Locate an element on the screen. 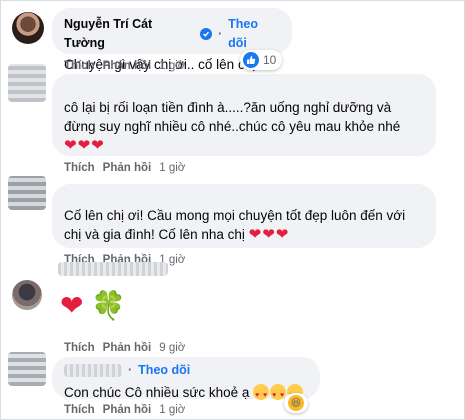 This screenshot has width=465, height=420. comment-text: Con chúc Cô nhiều sức khoẻ ạ is located at coordinates (157, 392).